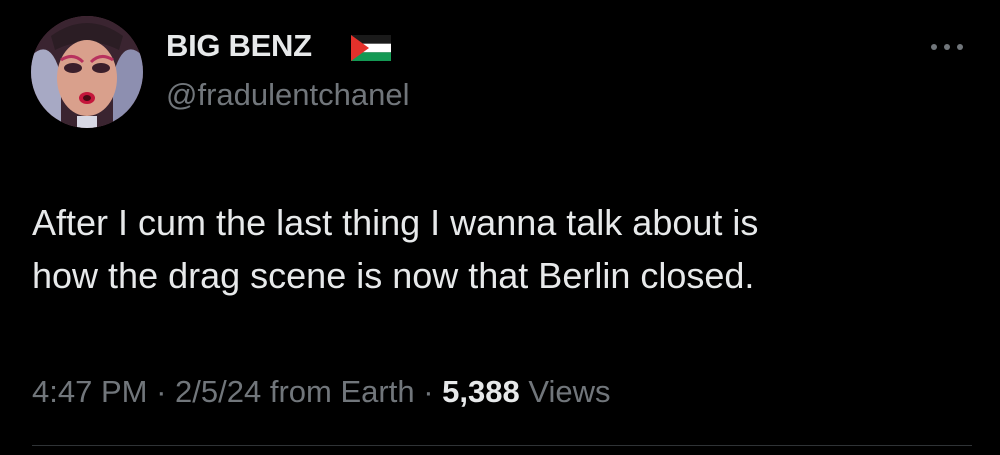 The width and height of the screenshot is (1000, 455). I want to click on avatar, so click(87, 72).